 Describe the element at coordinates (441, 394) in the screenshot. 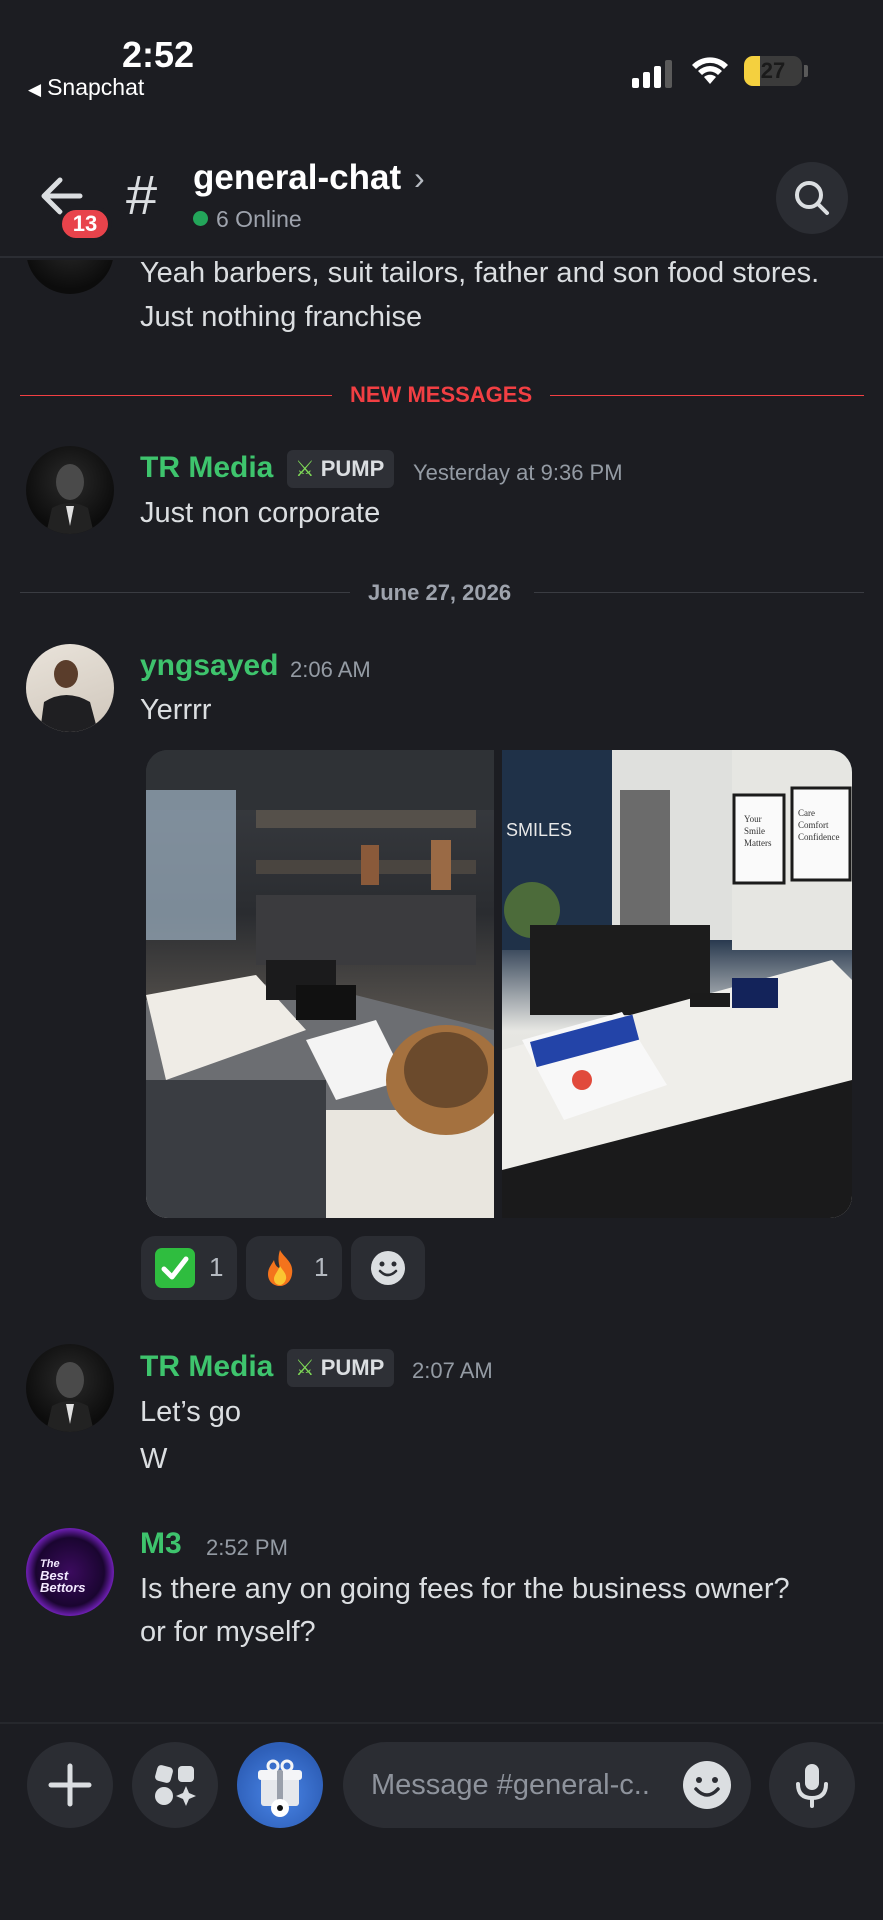

I see `new-messages-label: NEW MESSAGES` at that location.